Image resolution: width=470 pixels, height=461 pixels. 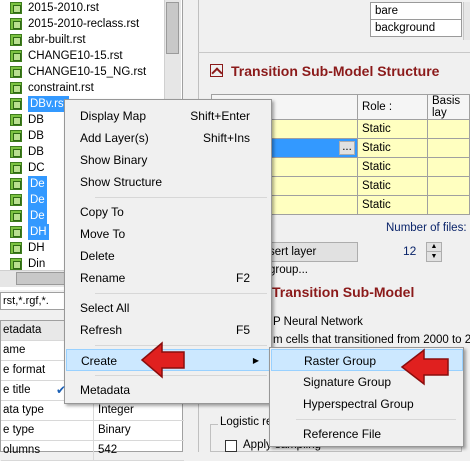 I want to click on property-row: olumns 542, so click(x=92, y=451).